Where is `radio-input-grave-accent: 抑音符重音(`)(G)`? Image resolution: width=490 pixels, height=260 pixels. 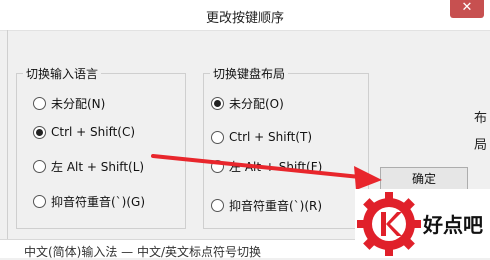 radio-input-grave-accent: 抑音符重音(`)(G) is located at coordinates (89, 201).